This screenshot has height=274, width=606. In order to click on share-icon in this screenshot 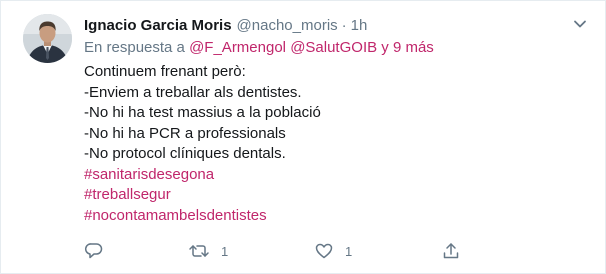, I will do `click(451, 251)`.